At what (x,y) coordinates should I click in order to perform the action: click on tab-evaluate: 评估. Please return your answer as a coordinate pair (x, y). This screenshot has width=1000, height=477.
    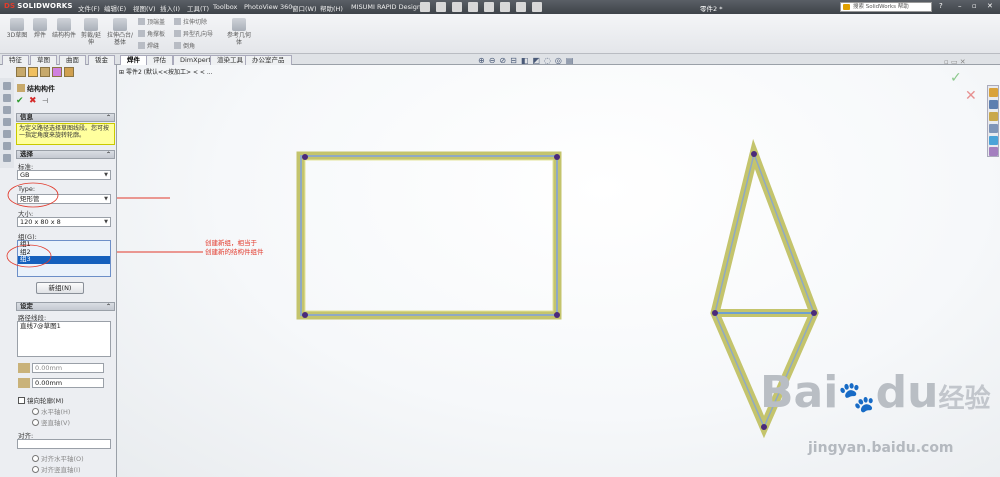
    Looking at the image, I should click on (159, 60).